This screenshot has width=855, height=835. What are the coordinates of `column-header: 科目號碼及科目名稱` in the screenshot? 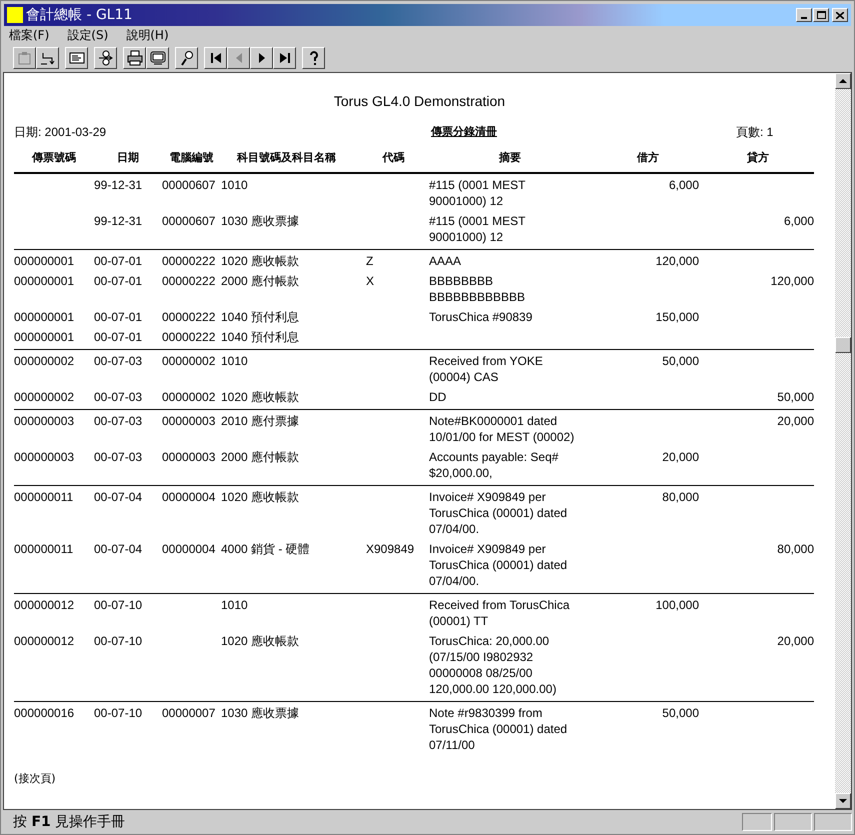 It's located at (286, 158).